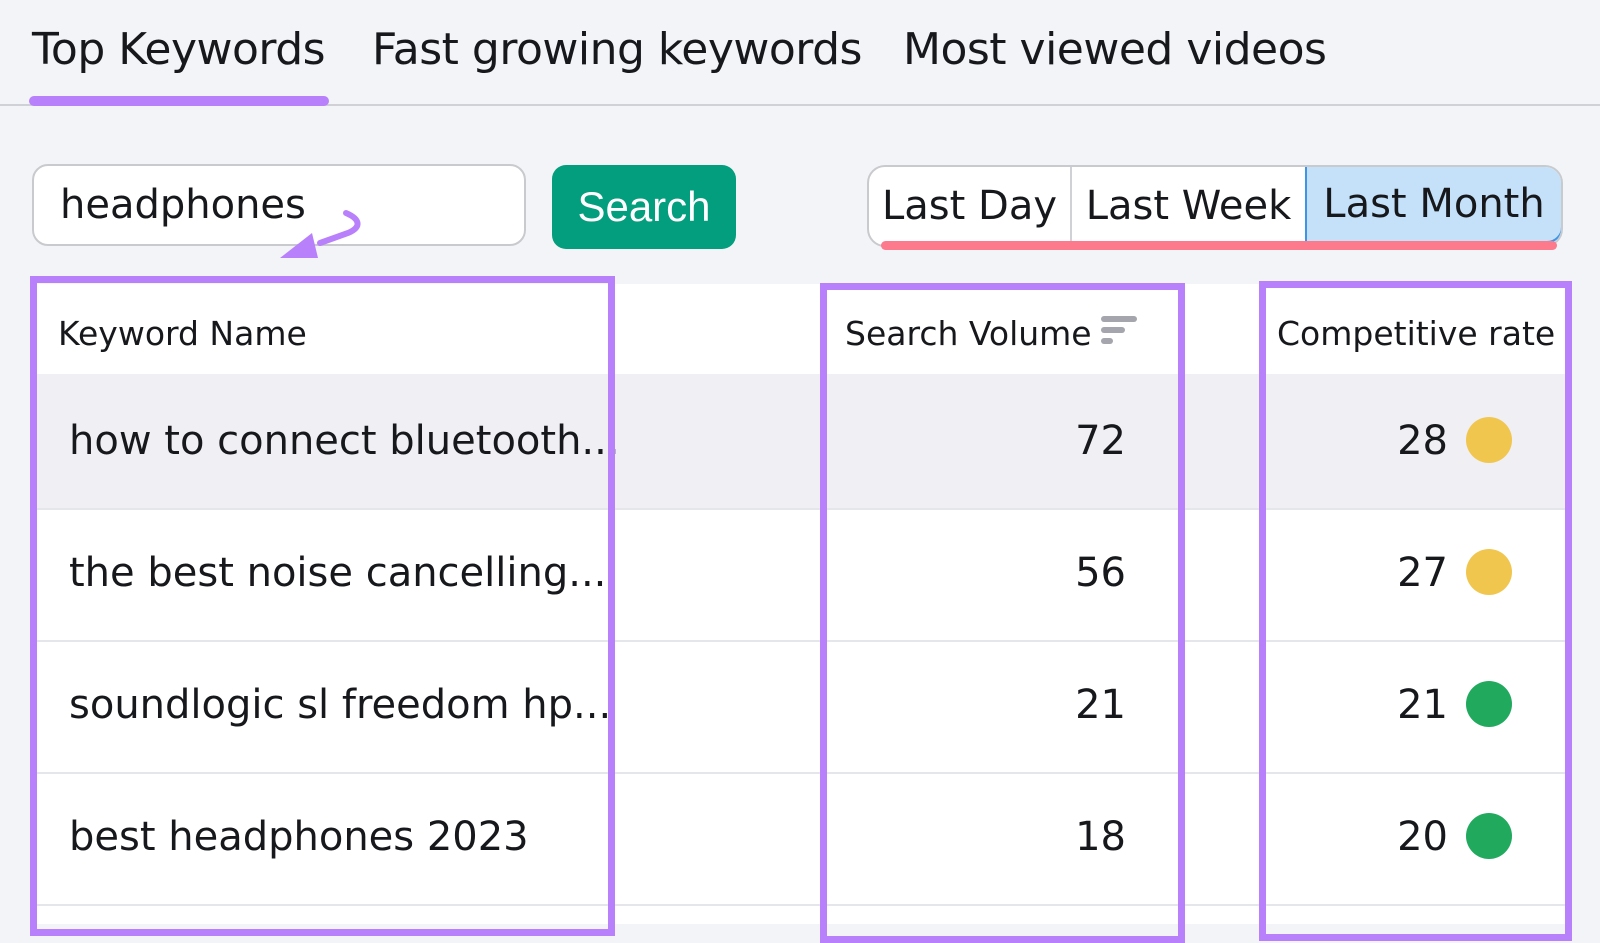 This screenshot has width=1600, height=943. What do you see at coordinates (179, 49) in the screenshot?
I see `tab-top-keywords: Top Keywords` at bounding box center [179, 49].